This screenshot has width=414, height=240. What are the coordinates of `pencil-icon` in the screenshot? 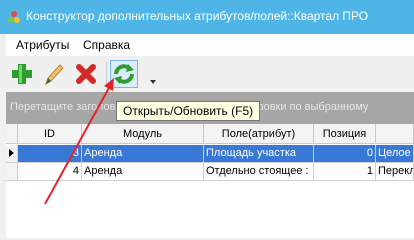 It's located at (54, 75).